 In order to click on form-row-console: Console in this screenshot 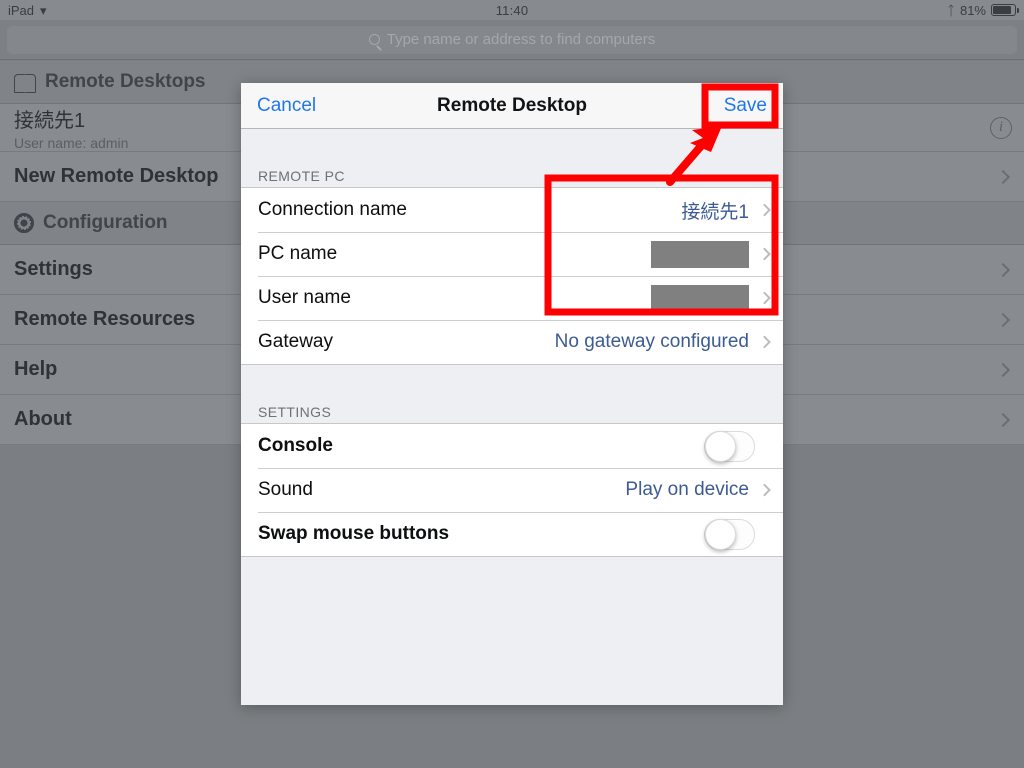, I will do `click(512, 446)`.